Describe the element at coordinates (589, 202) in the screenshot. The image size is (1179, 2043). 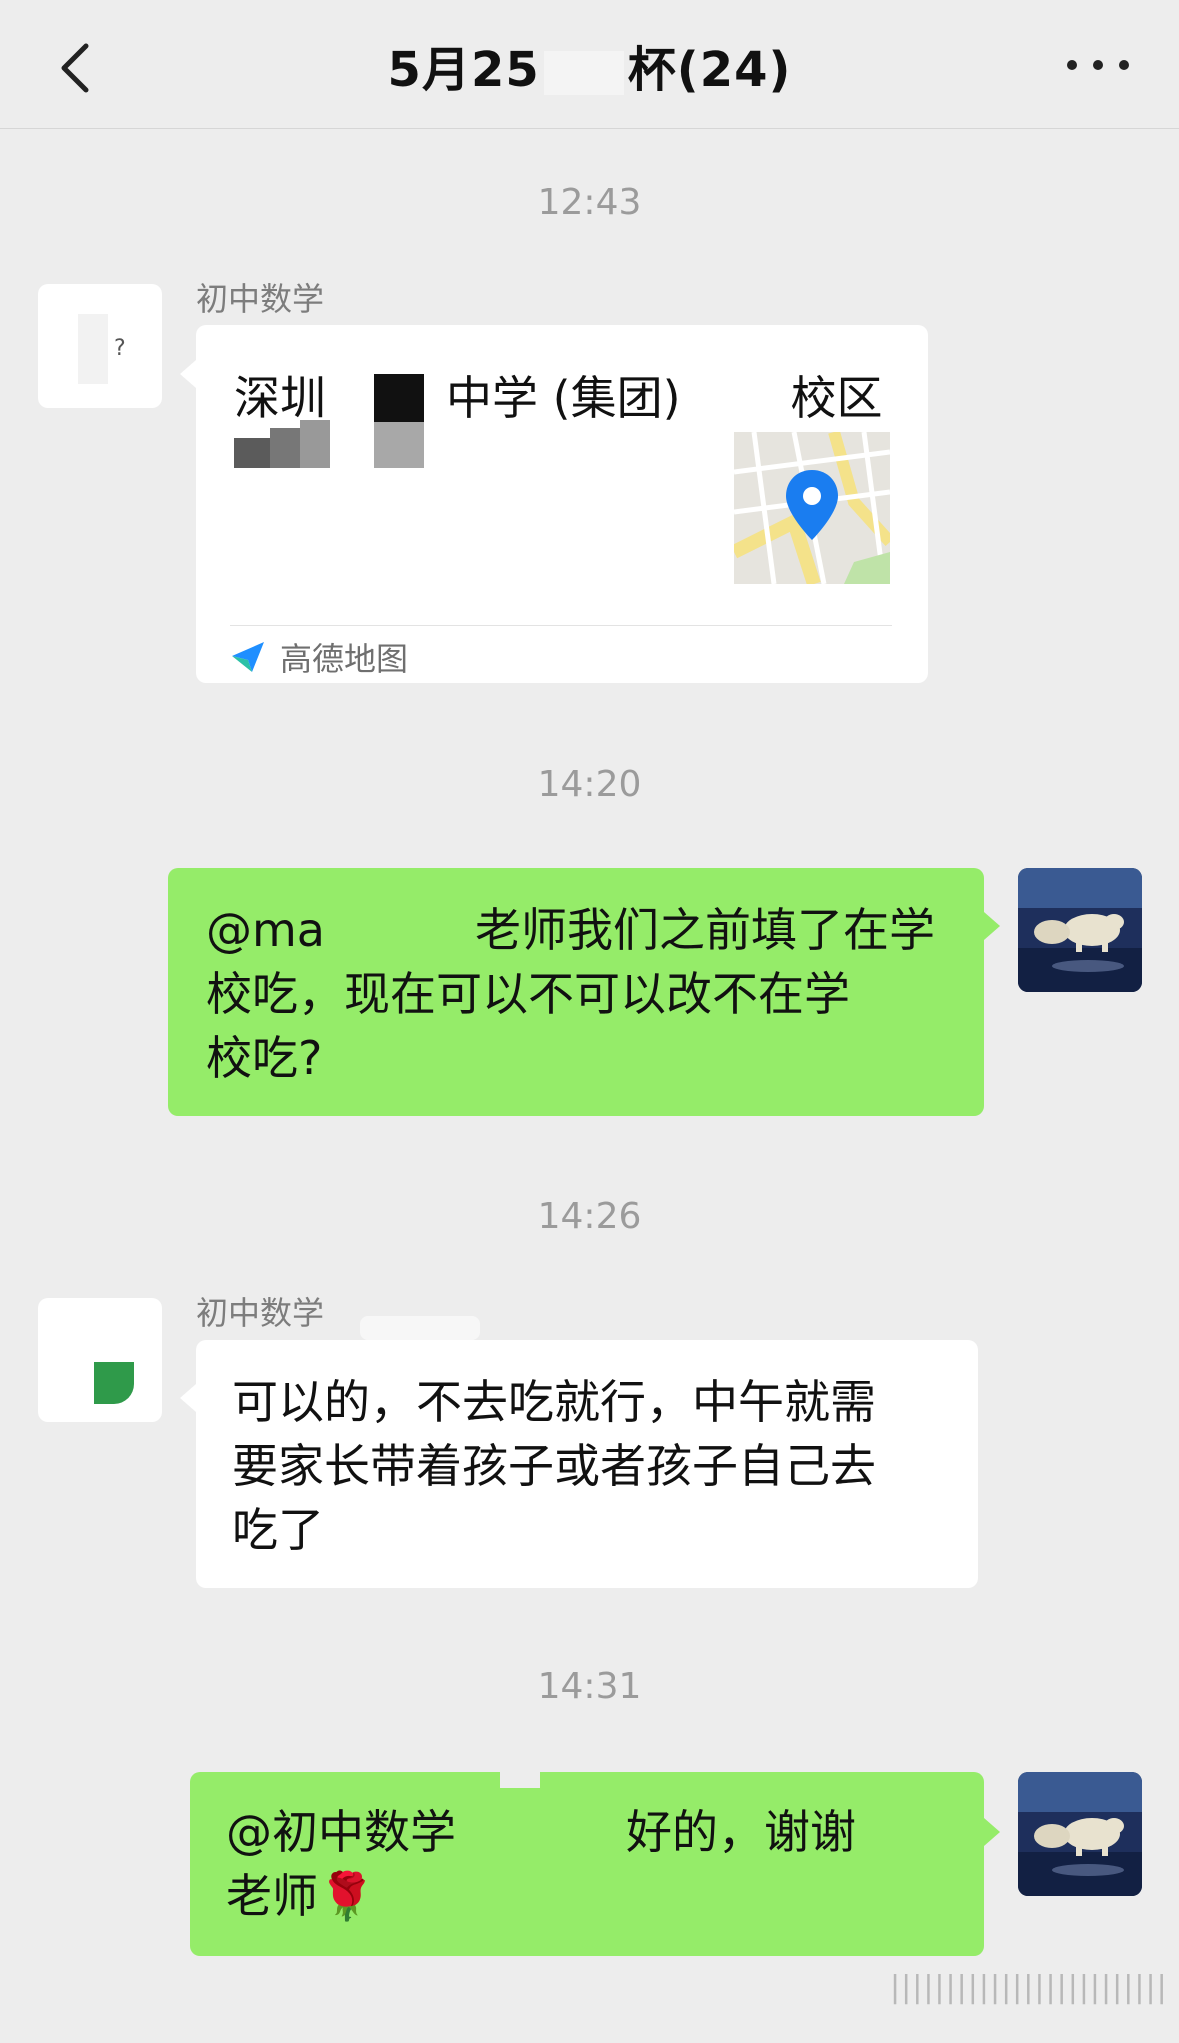
I see `timestamp: 12:43` at that location.